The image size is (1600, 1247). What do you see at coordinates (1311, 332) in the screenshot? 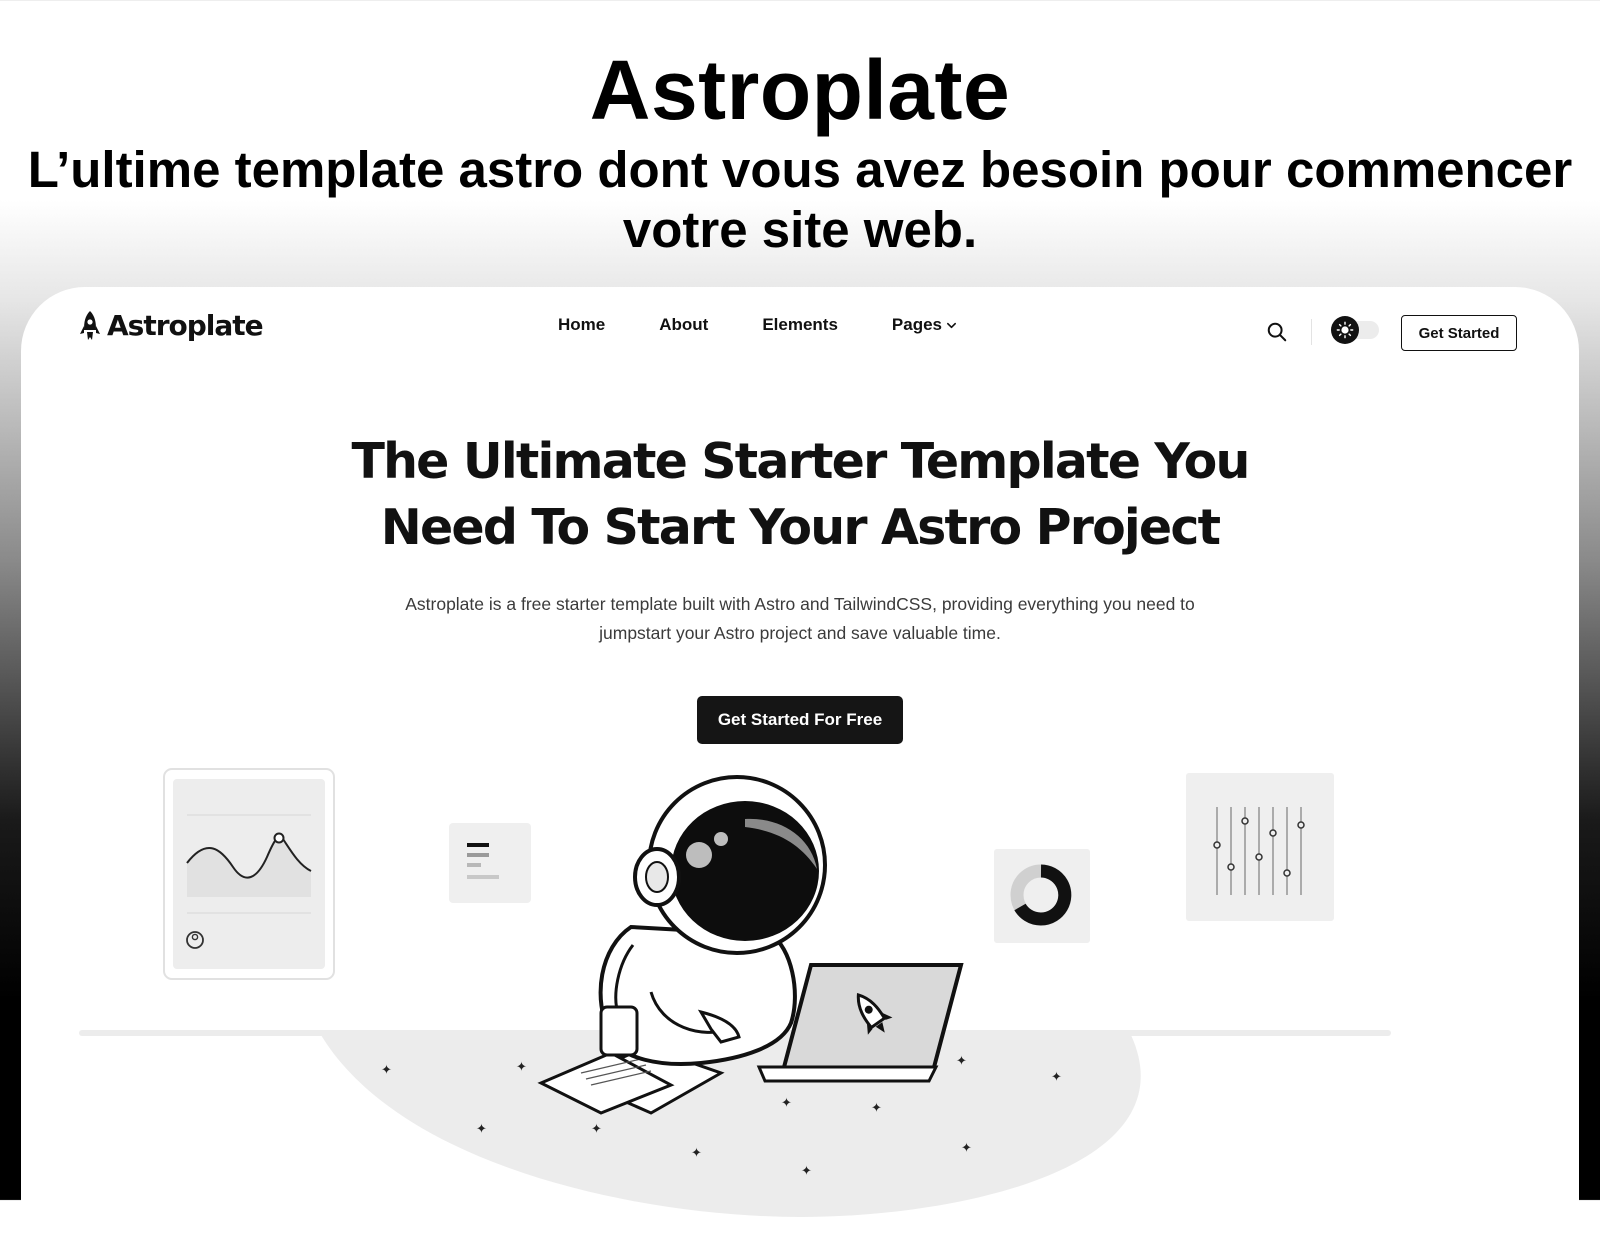
I see `nav-divider` at bounding box center [1311, 332].